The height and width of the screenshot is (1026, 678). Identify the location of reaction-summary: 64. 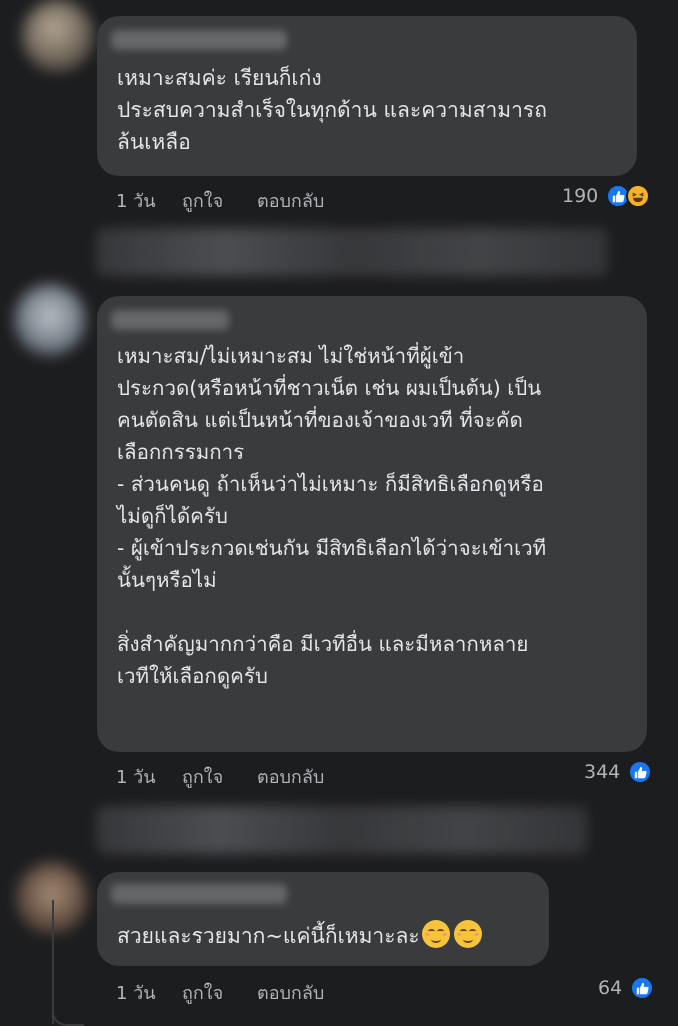
(626, 988).